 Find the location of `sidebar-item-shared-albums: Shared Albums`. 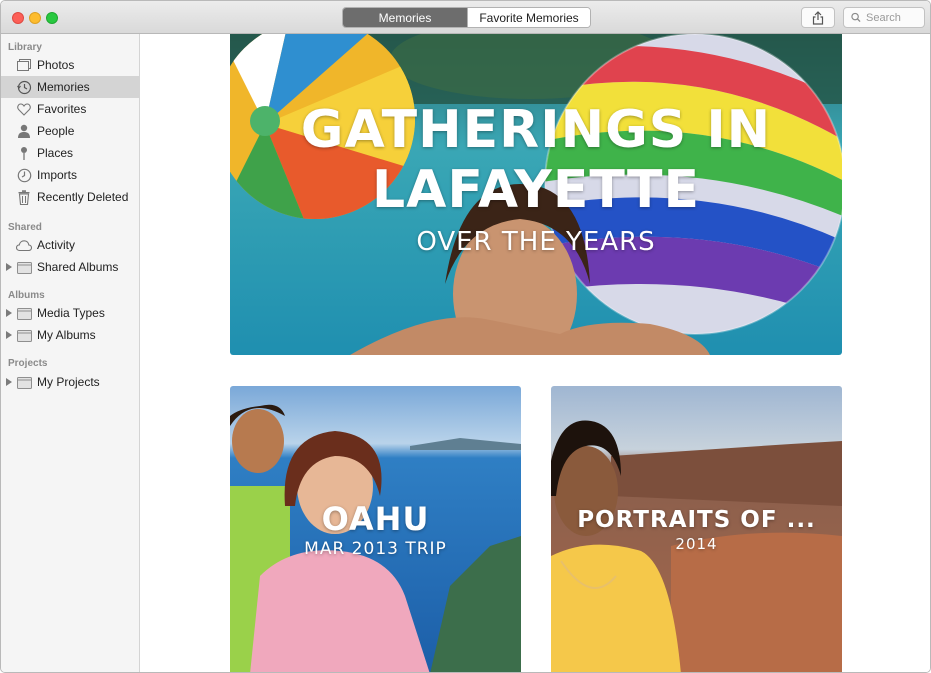

sidebar-item-shared-albums: Shared Albums is located at coordinates (70, 267).